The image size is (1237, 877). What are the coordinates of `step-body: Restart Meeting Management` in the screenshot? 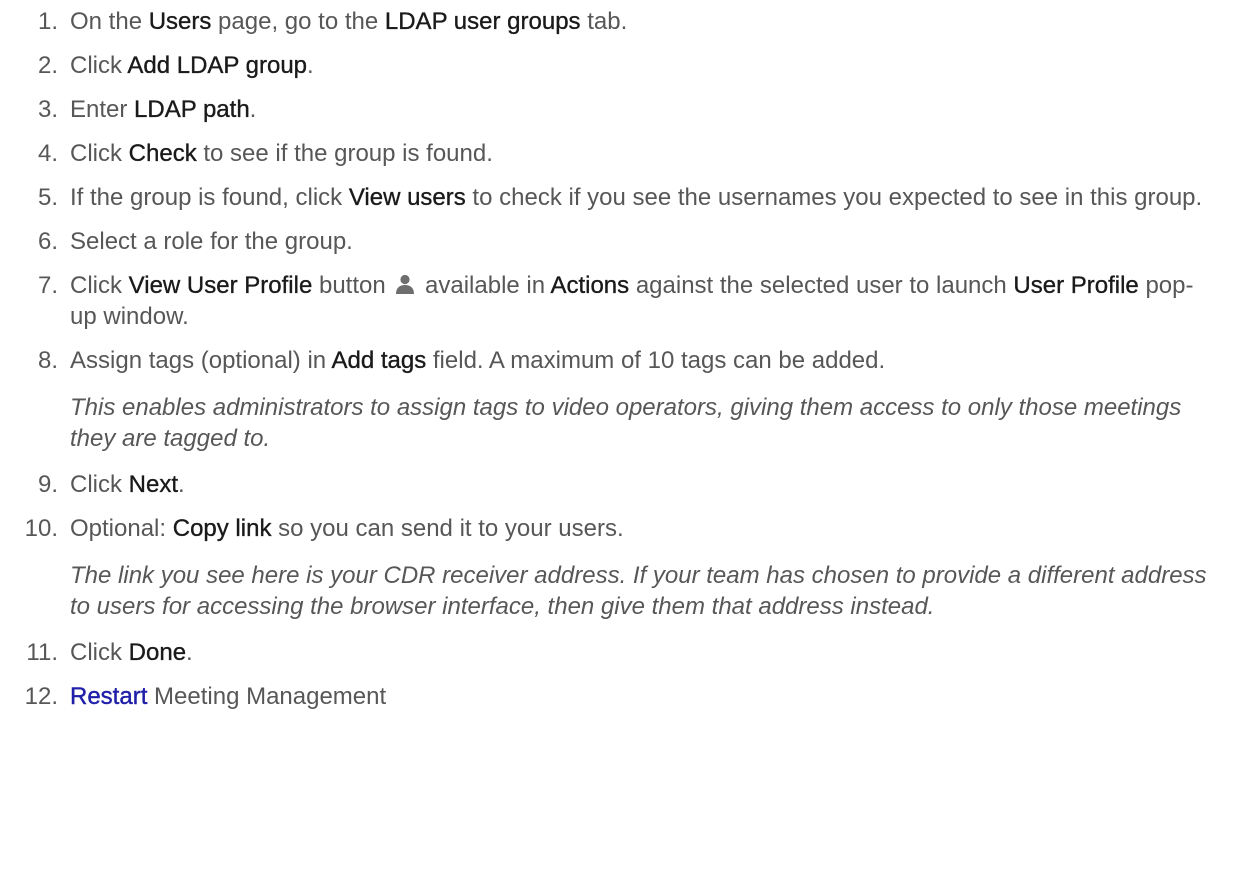 It's located at (643, 696).